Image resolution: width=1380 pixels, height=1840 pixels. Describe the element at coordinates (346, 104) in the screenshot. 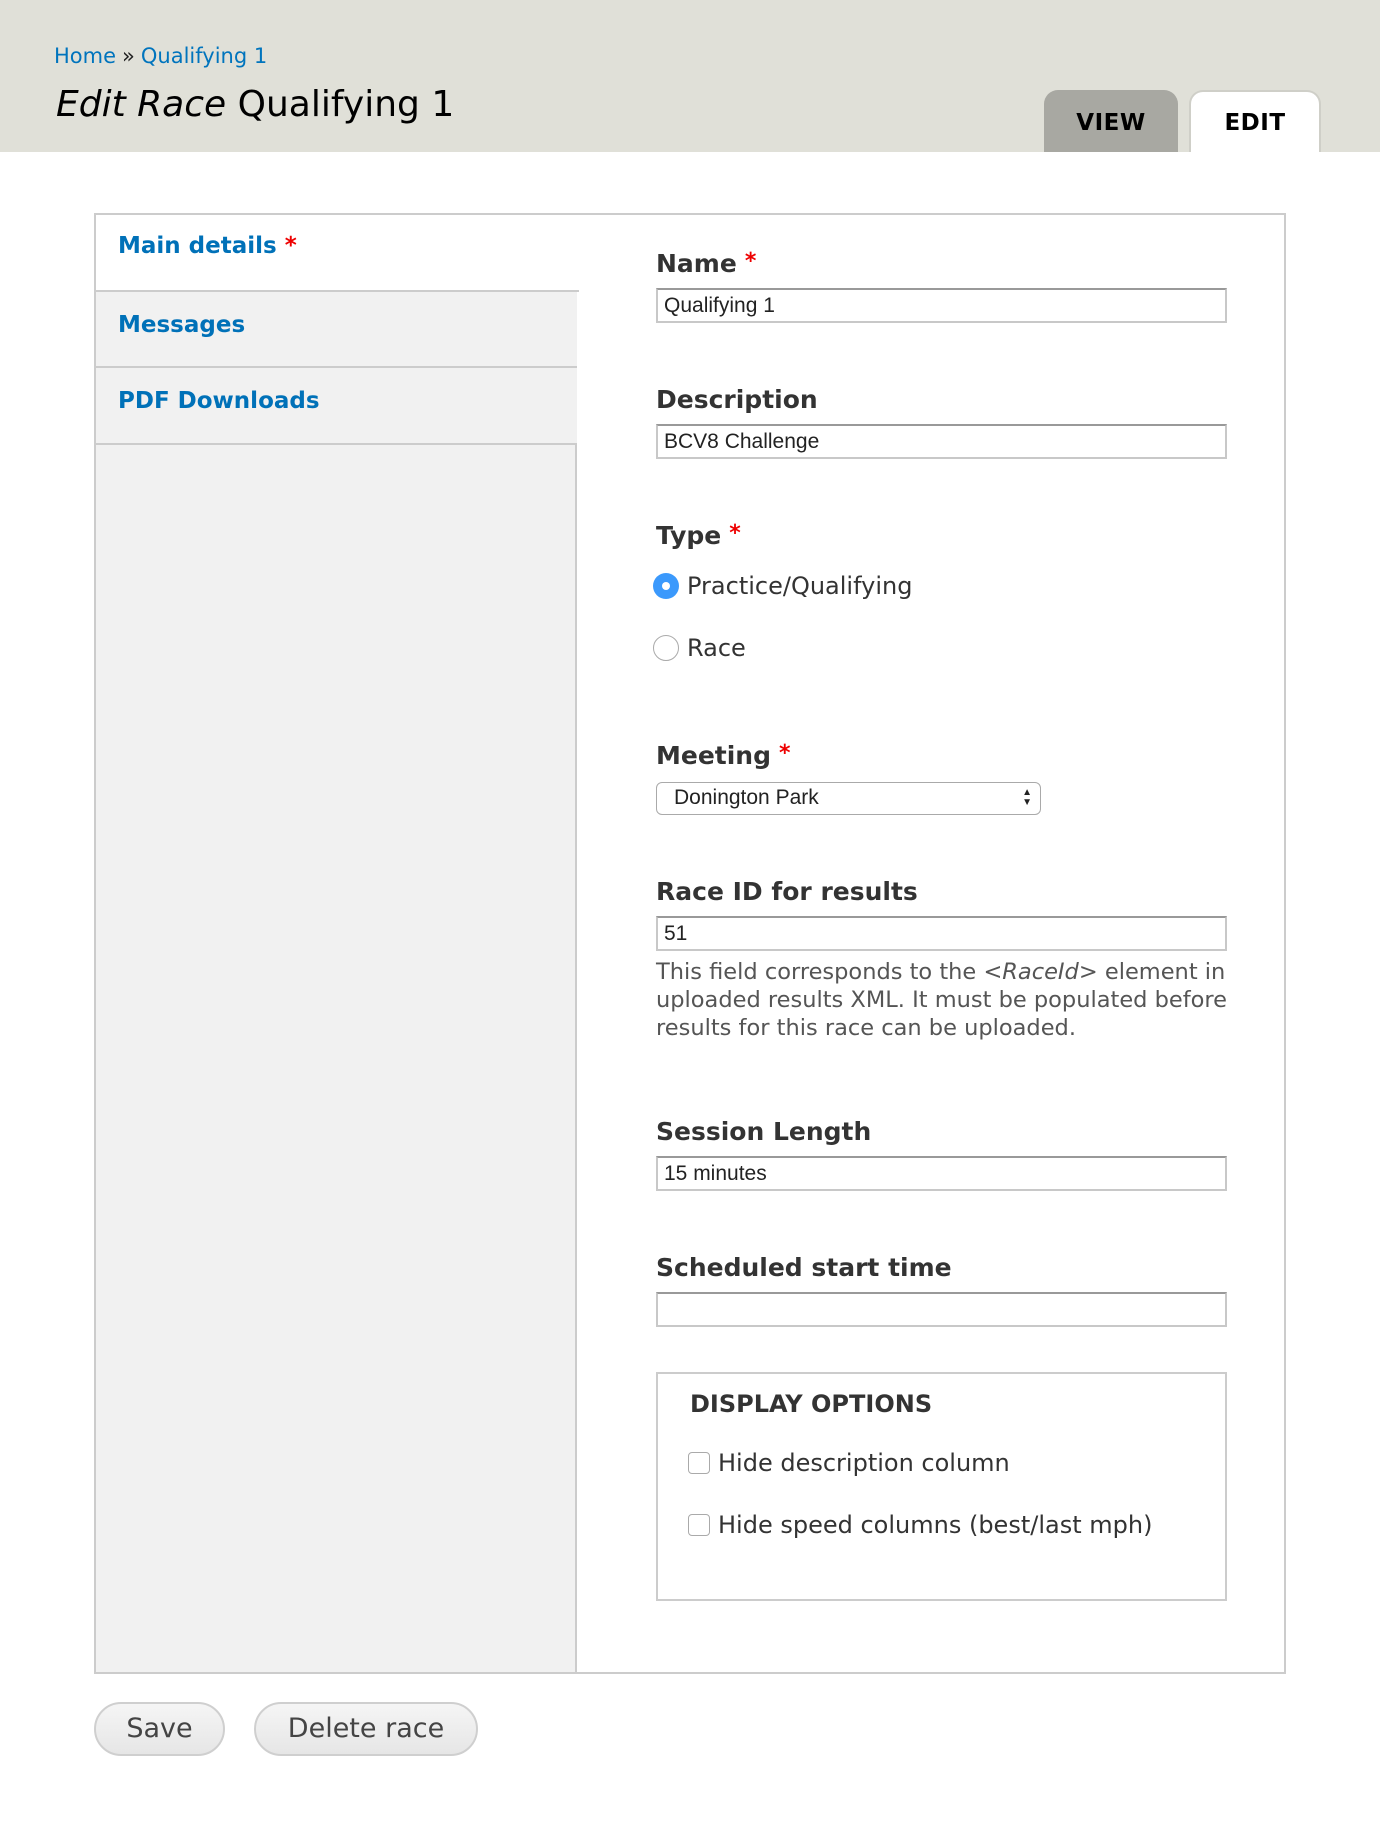

I see `page-title-name: Qualifying 1` at that location.